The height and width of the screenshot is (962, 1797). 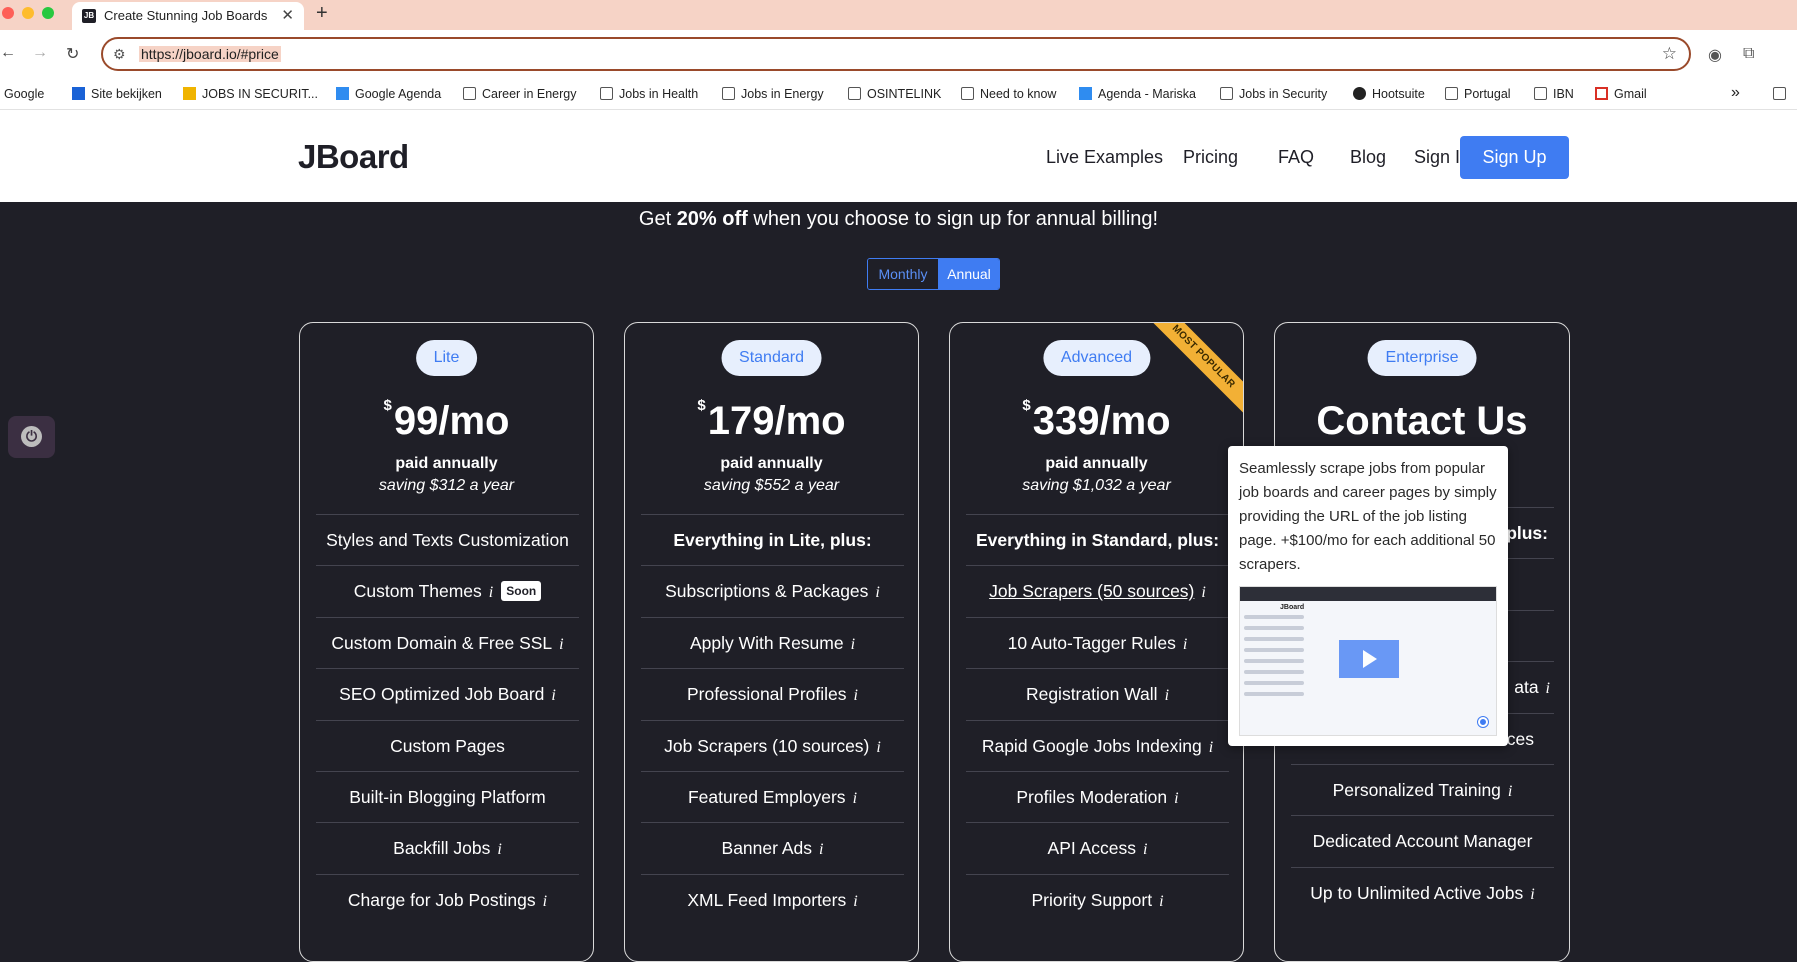 What do you see at coordinates (417, 591) in the screenshot?
I see `feature-label: Custom Themes` at bounding box center [417, 591].